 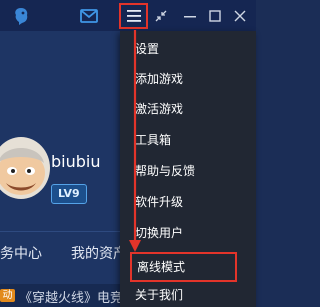 I want to click on level-badge: LV9, so click(x=69, y=194).